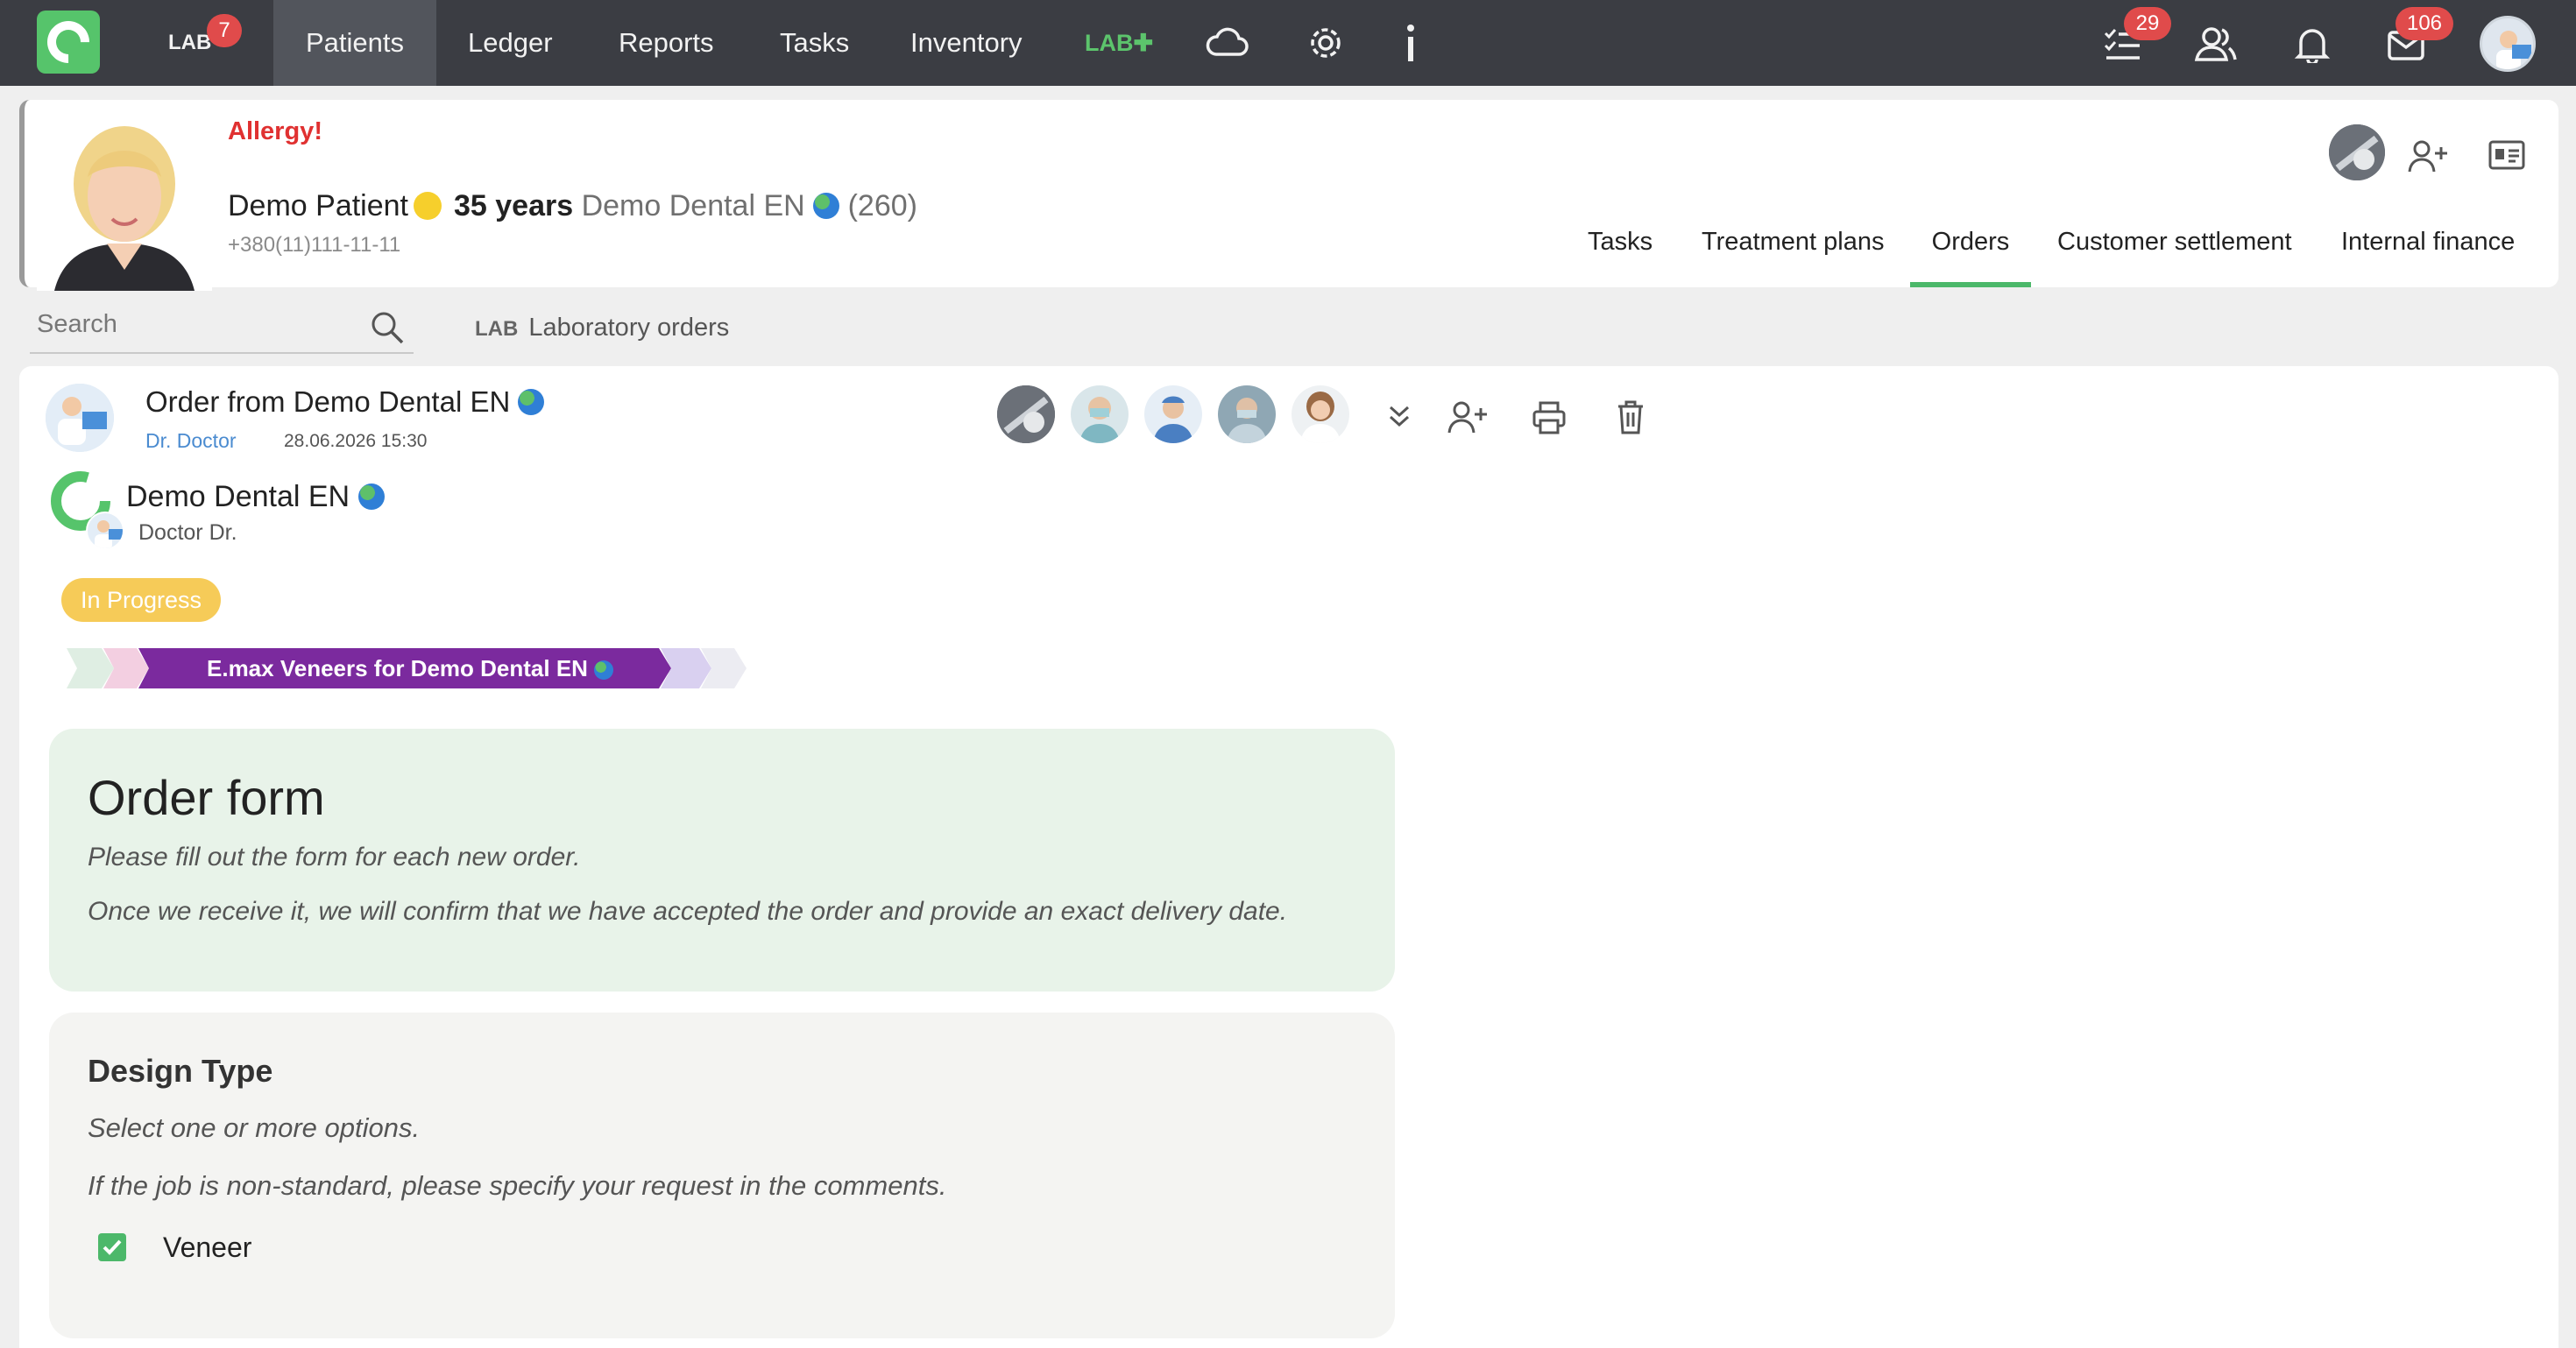 The image size is (2576, 1348). I want to click on chevron-double-down-icon, so click(1399, 416).